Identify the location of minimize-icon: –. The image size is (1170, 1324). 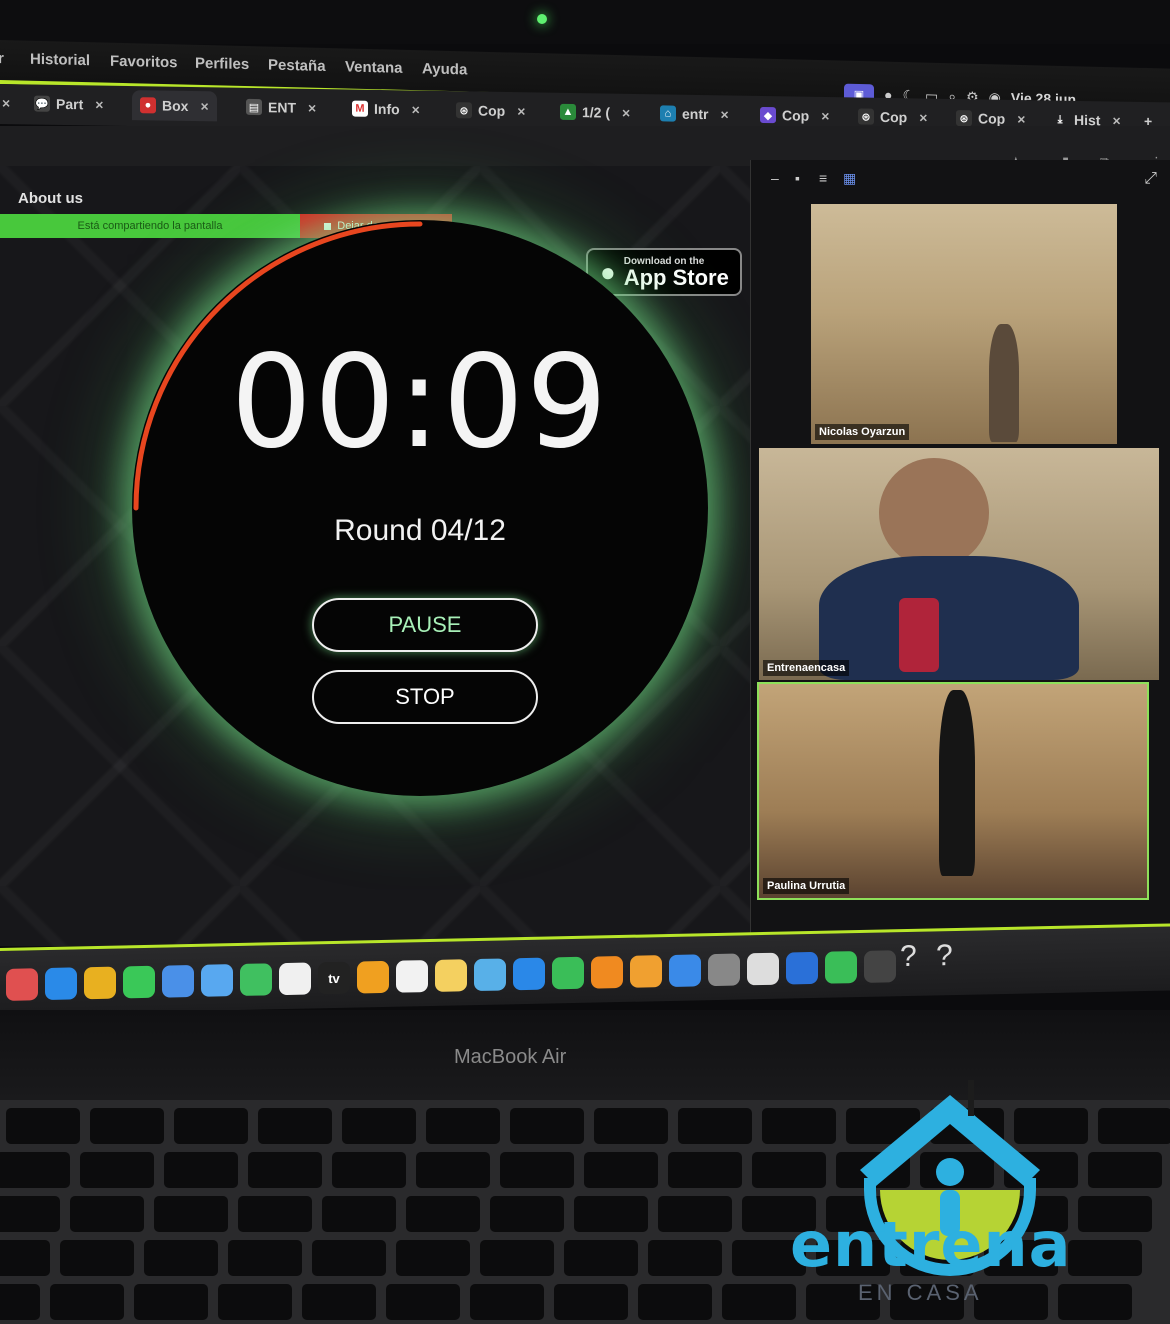
(778, 178).